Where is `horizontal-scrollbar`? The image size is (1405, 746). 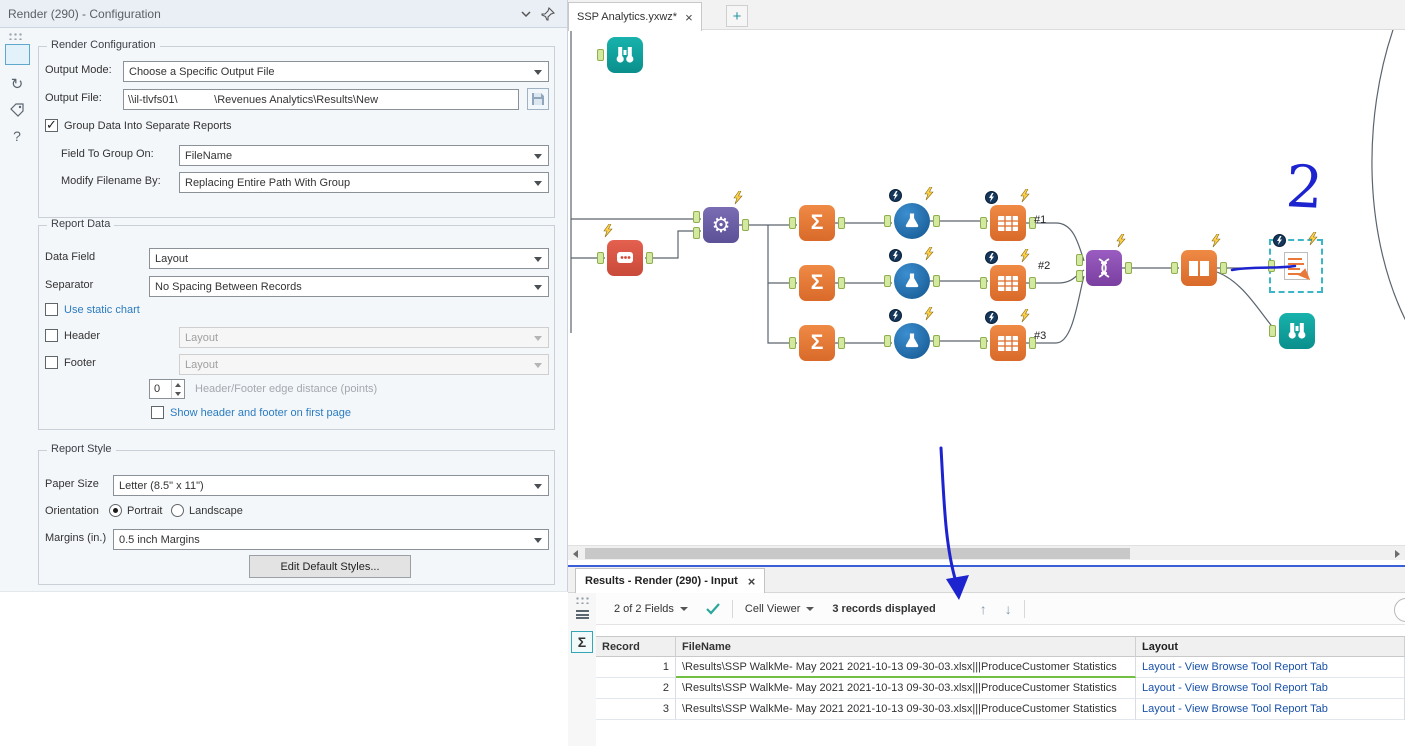
horizontal-scrollbar is located at coordinates (986, 552).